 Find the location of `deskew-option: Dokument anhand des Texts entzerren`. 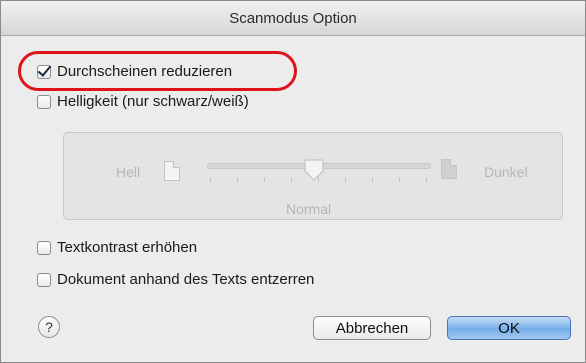

deskew-option: Dokument anhand des Texts entzerren is located at coordinates (175, 279).